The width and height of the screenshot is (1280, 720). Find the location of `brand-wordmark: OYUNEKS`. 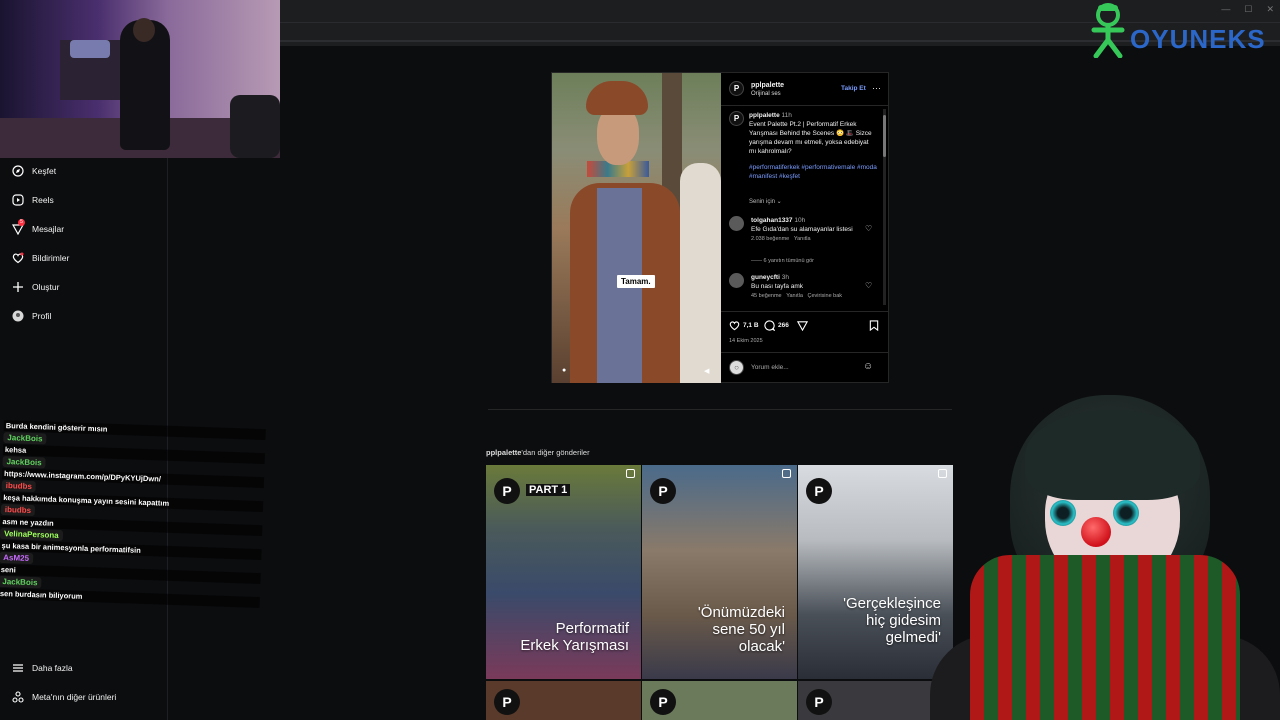

brand-wordmark: OYUNEKS is located at coordinates (1198, 39).